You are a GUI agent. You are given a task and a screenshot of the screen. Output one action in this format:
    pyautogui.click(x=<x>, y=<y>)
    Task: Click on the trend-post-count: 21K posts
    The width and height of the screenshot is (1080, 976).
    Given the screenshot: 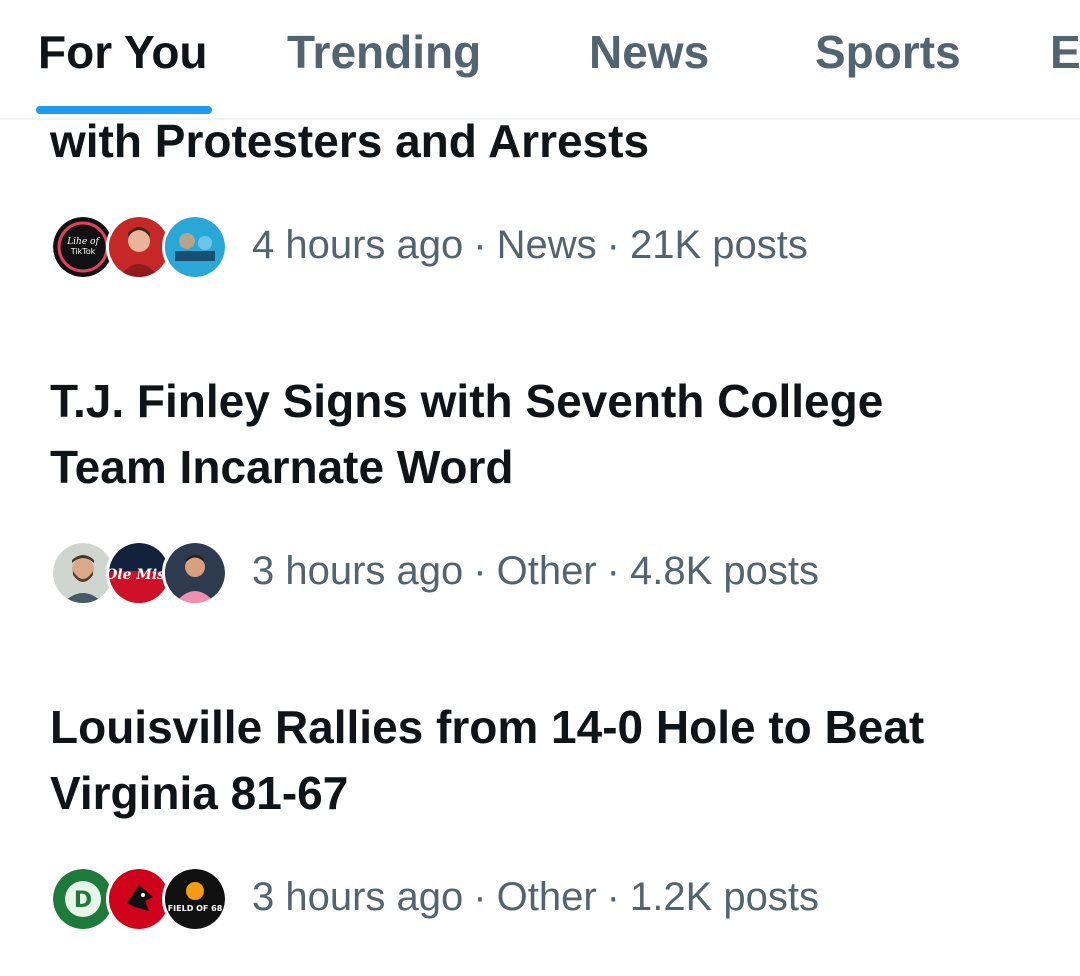 What is the action you would take?
    pyautogui.click(x=718, y=244)
    